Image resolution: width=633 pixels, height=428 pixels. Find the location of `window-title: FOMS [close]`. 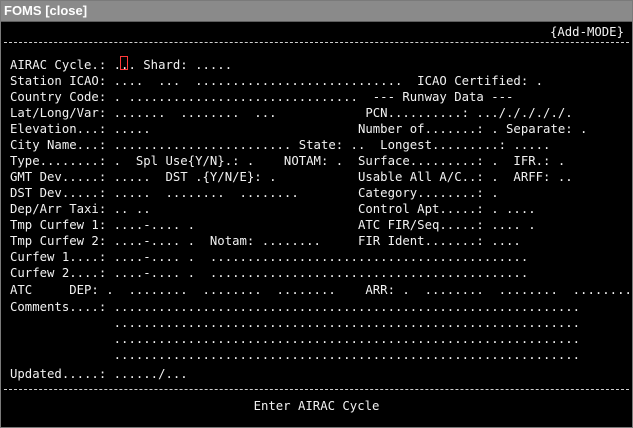

window-title: FOMS [close] is located at coordinates (45, 11).